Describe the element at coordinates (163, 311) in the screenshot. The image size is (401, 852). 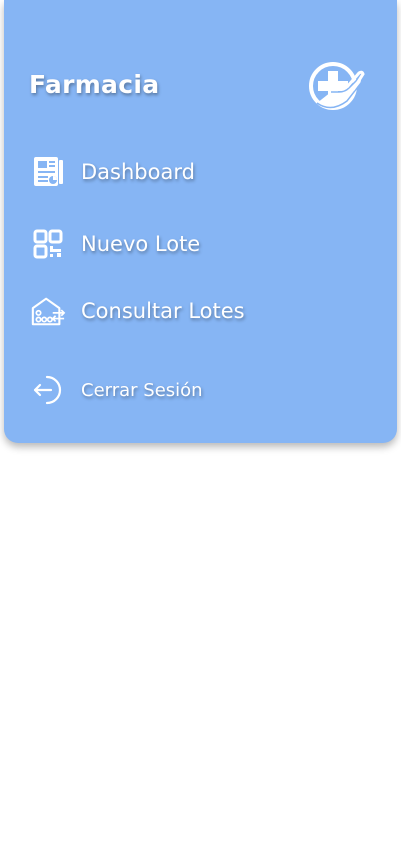
I see `sidebar-item-label: Consultar Lotes` at that location.